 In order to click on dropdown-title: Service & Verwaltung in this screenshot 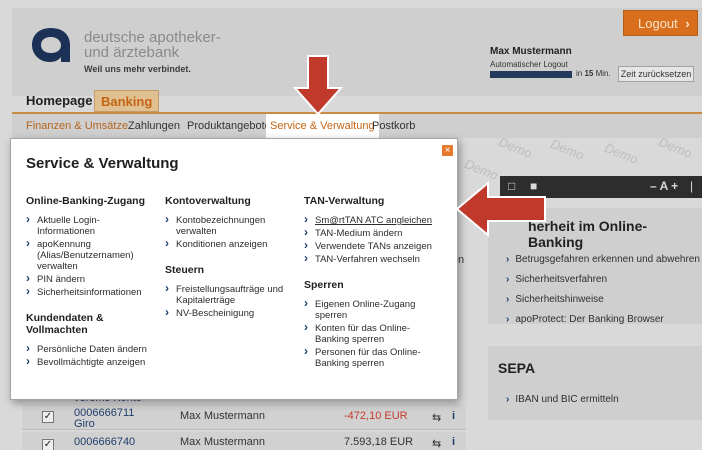, I will do `click(102, 163)`.